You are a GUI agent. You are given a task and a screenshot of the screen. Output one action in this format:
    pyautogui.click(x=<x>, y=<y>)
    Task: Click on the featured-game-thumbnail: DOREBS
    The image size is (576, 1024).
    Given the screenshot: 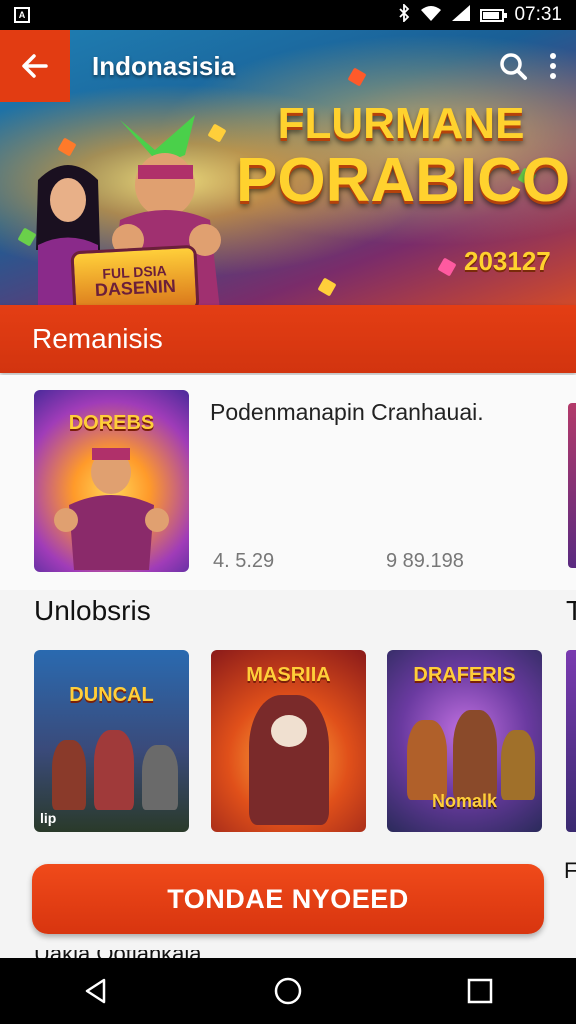 What is the action you would take?
    pyautogui.click(x=111, y=481)
    